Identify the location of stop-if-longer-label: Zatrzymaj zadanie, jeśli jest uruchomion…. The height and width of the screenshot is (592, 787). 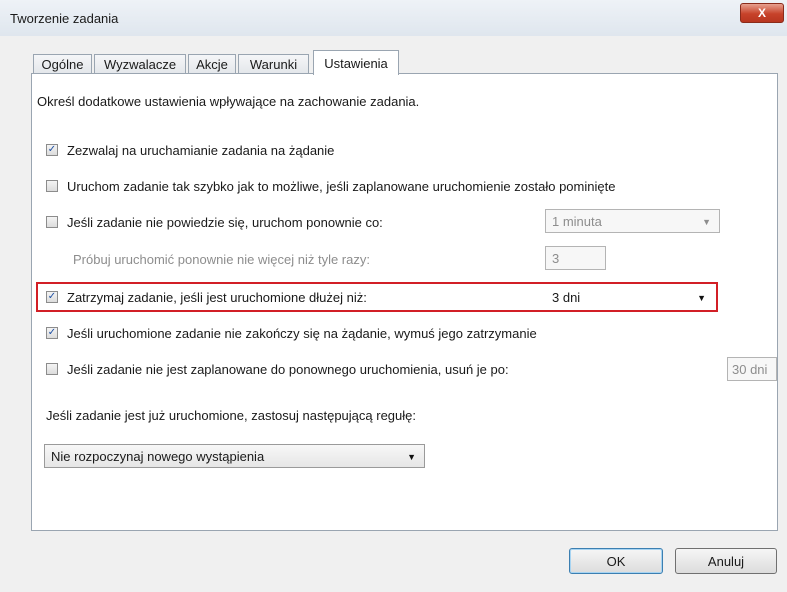
(217, 297).